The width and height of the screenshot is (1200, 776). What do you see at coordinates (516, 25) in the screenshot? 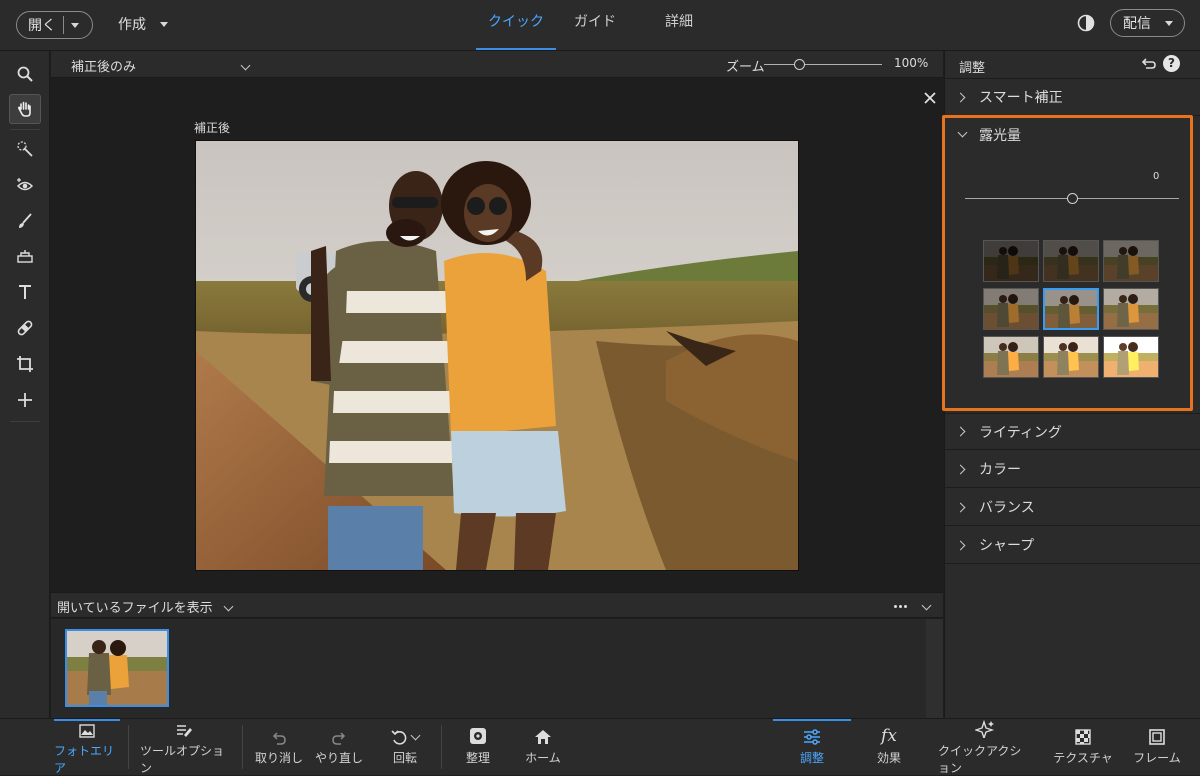
I see `tab-quick: クイック` at bounding box center [516, 25].